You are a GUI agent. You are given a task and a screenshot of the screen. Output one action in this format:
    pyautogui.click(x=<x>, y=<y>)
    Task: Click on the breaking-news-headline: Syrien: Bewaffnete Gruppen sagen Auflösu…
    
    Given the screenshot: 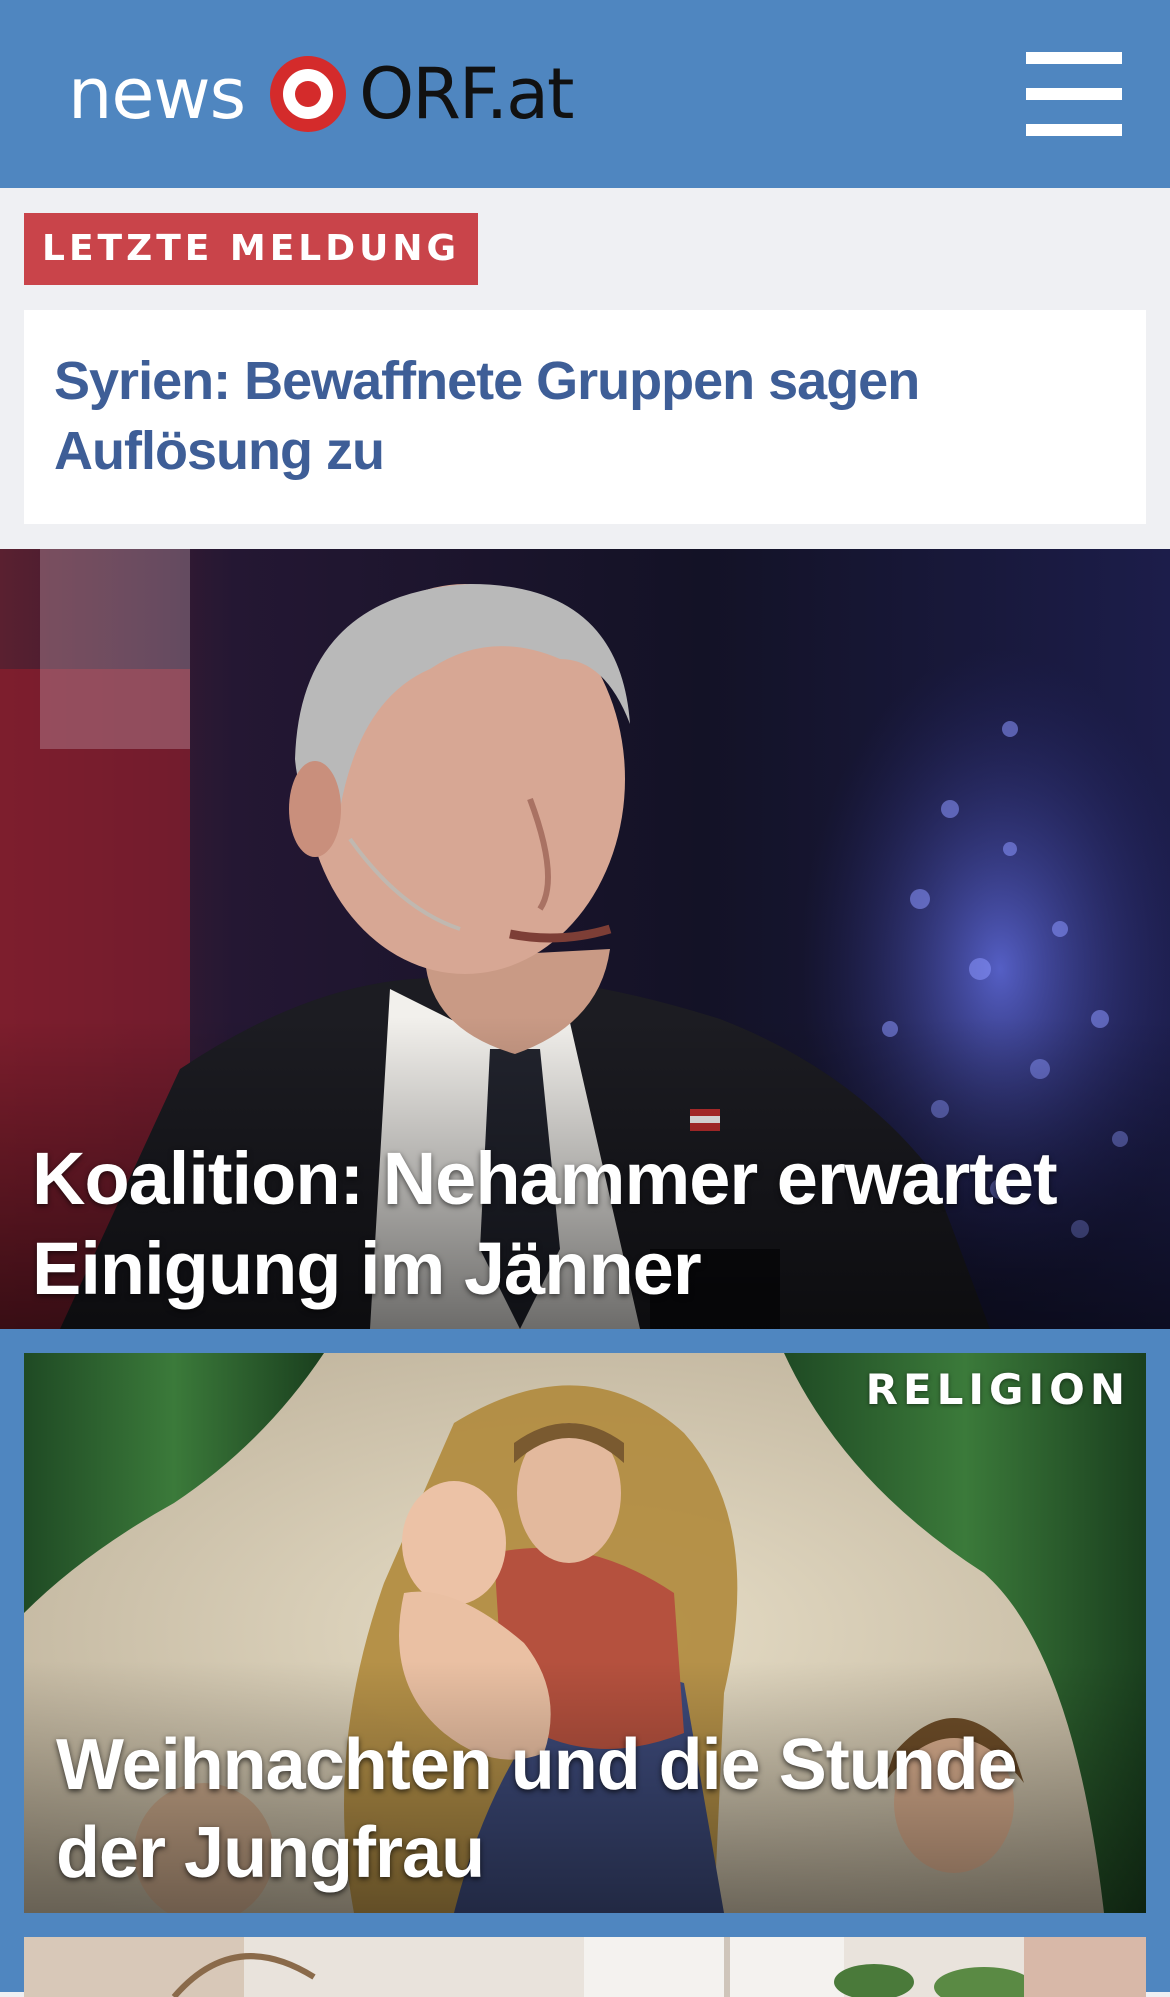 What is the action you would take?
    pyautogui.click(x=585, y=416)
    